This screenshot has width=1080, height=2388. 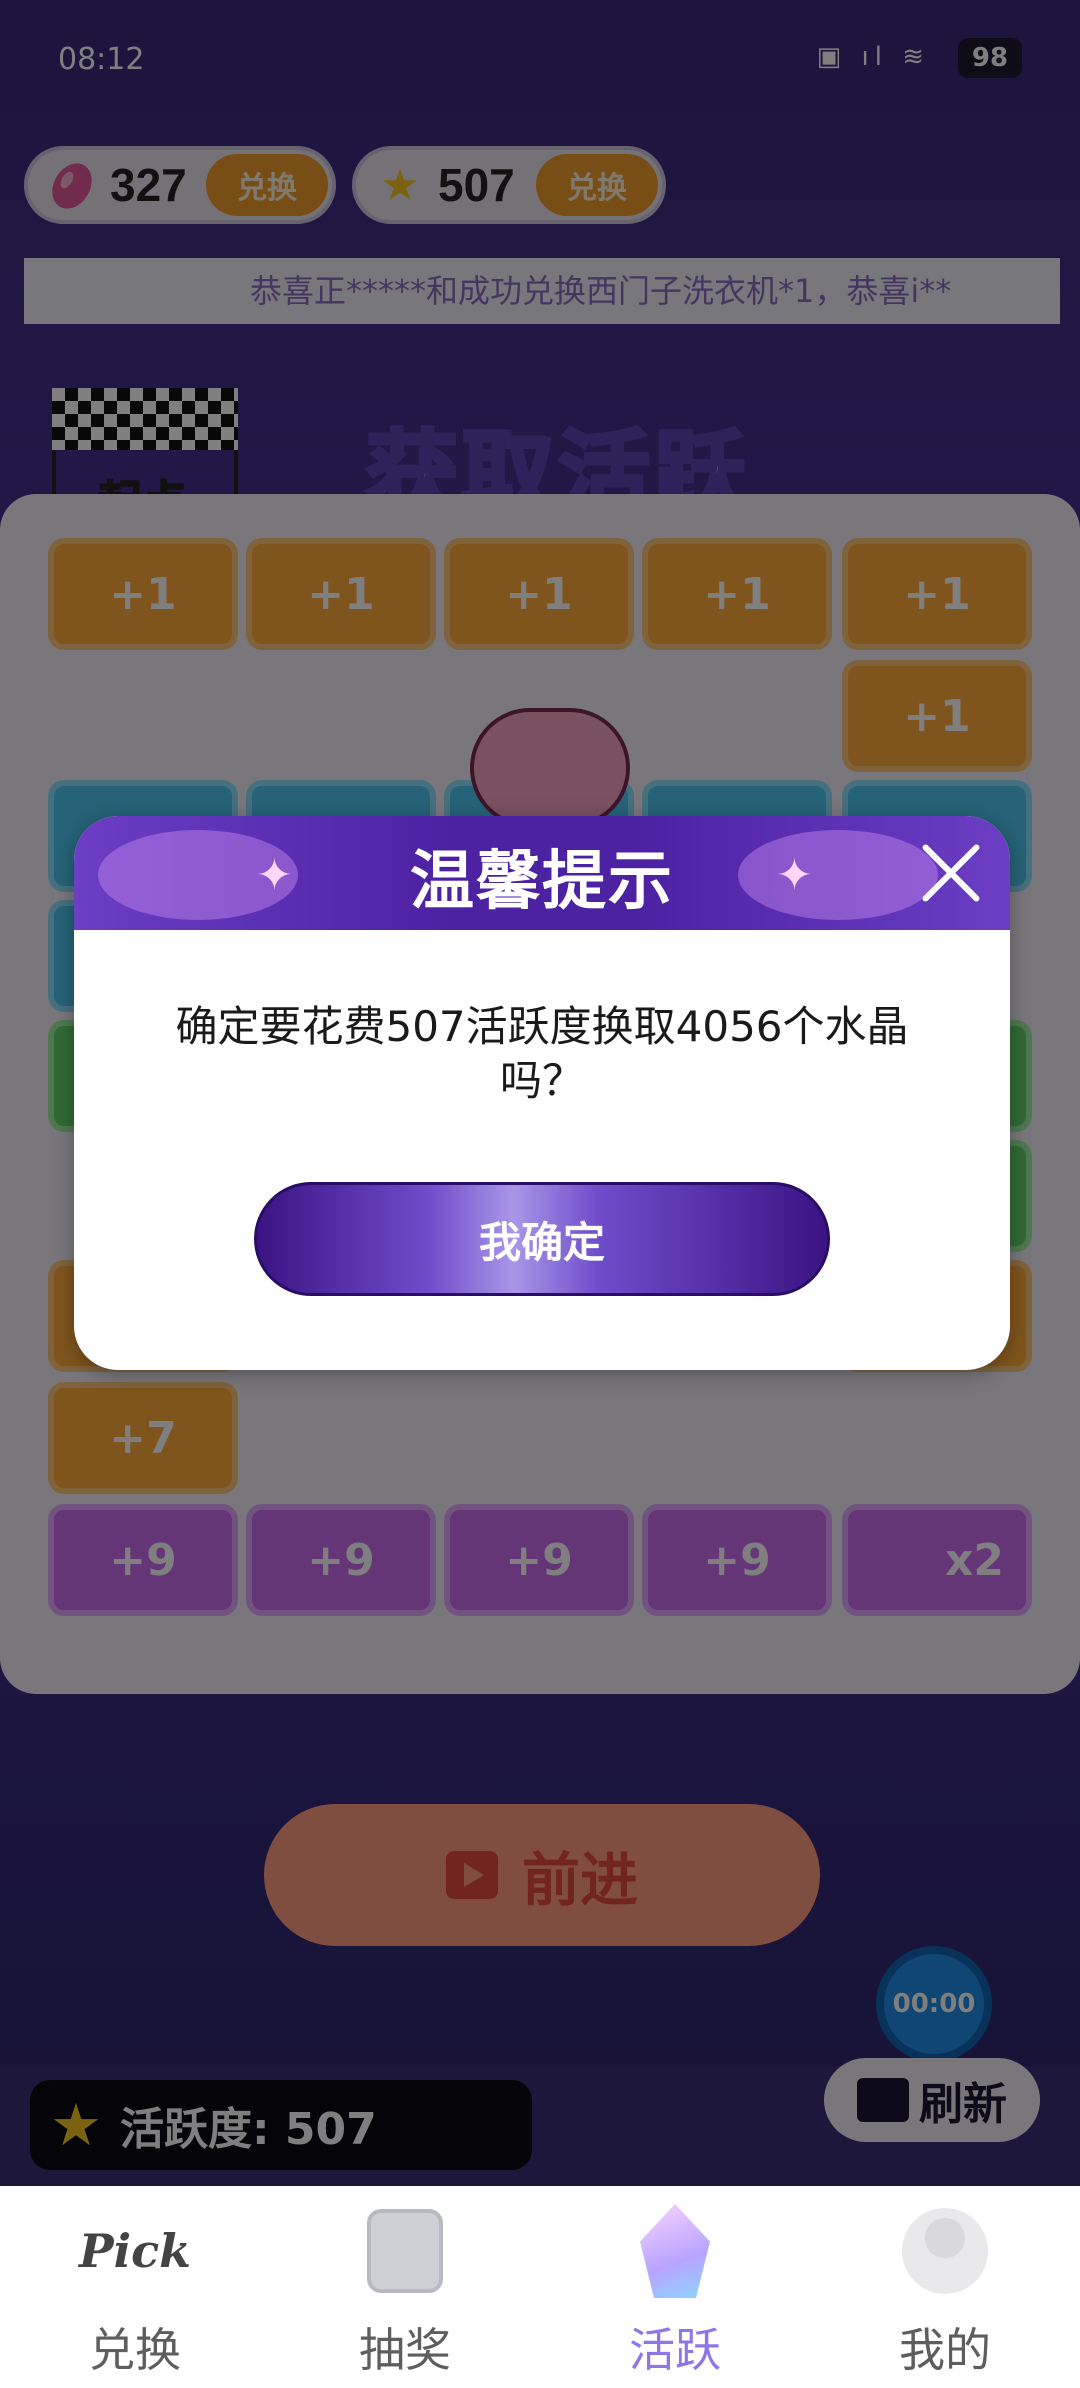 What do you see at coordinates (135, 2251) in the screenshot?
I see `pick-logo-icon: Pick` at bounding box center [135, 2251].